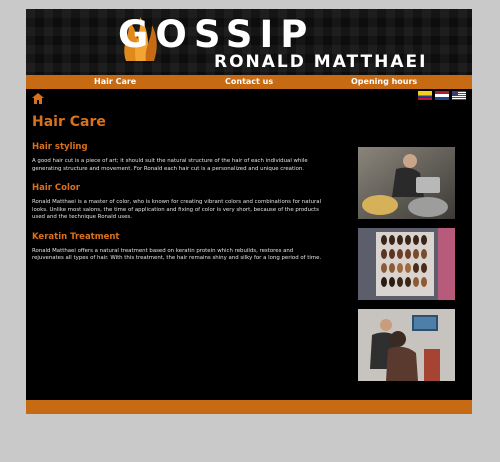 Image resolution: width=500 pixels, height=462 pixels. I want to click on nav-item-hair-care: Hair Care, so click(115, 82).